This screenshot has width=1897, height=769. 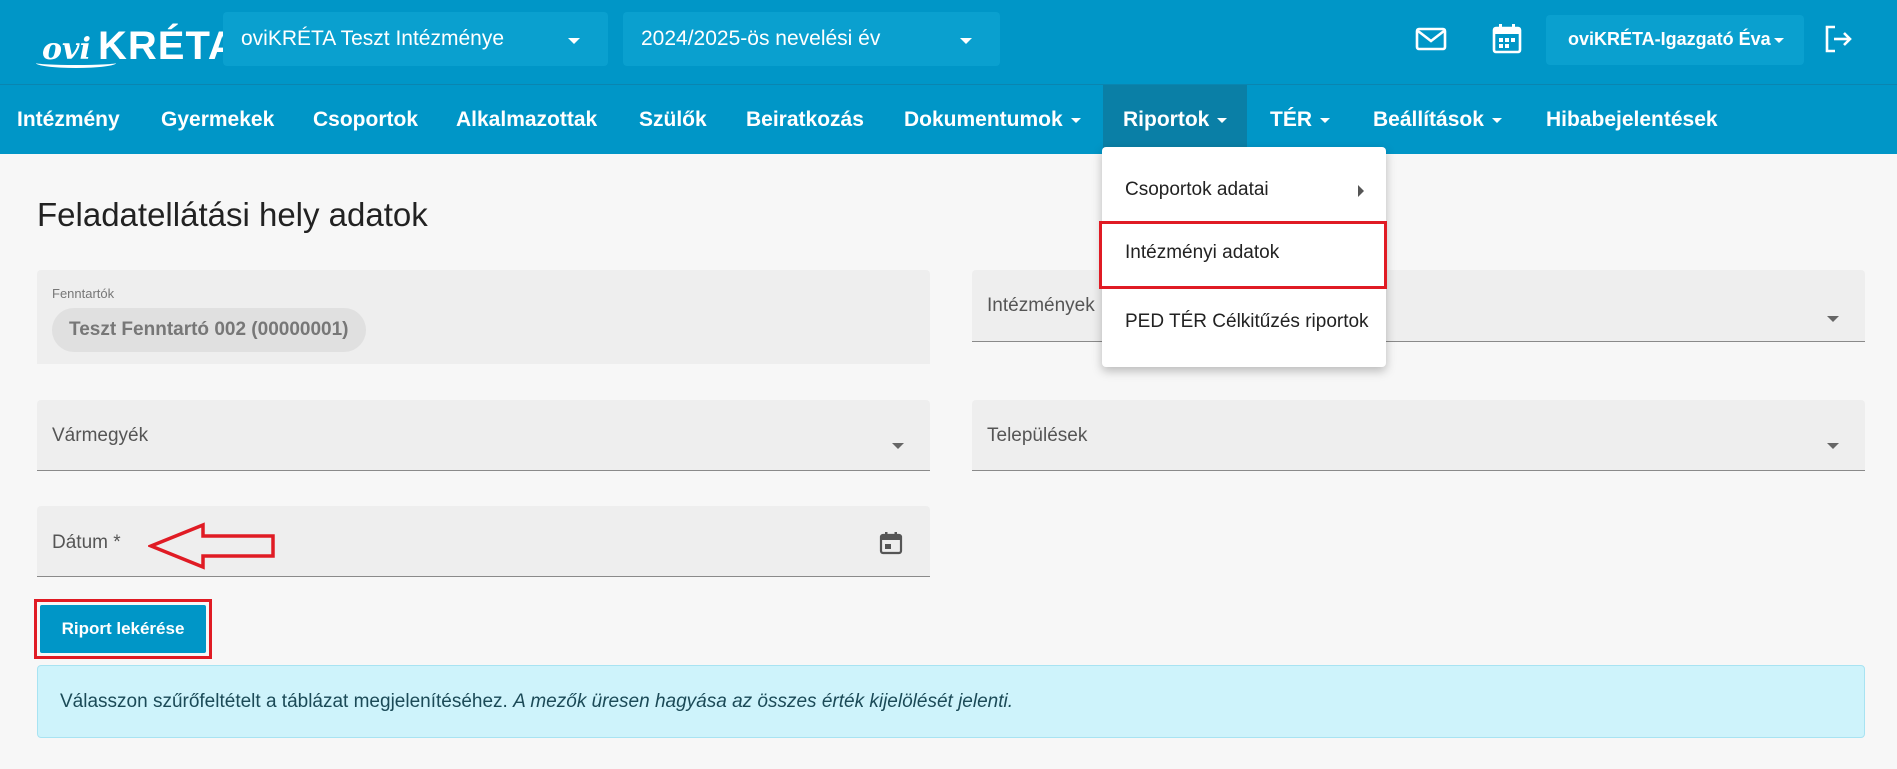 What do you see at coordinates (1669, 39) in the screenshot?
I see `user-name: oviKRÉTA-Igazgató Éva` at bounding box center [1669, 39].